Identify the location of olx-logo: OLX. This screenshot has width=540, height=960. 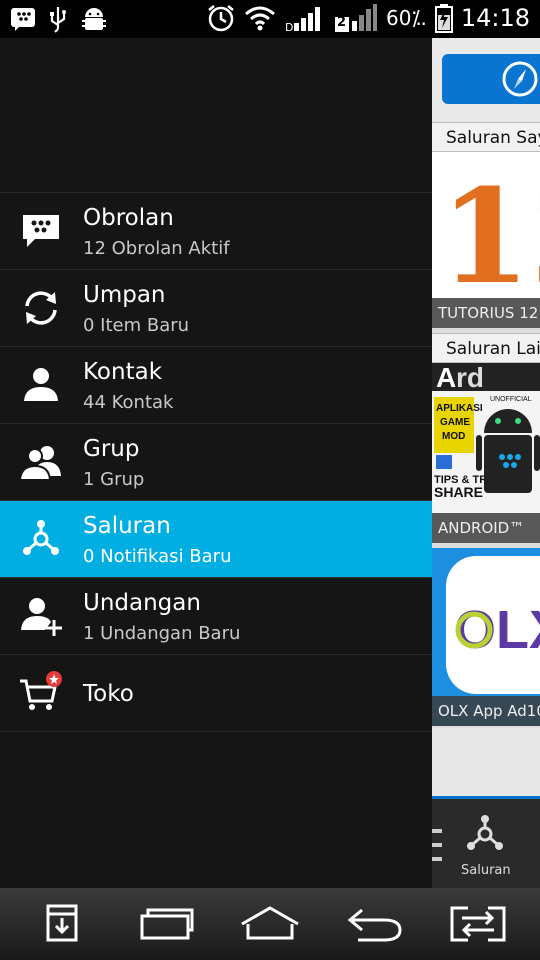
(493, 625).